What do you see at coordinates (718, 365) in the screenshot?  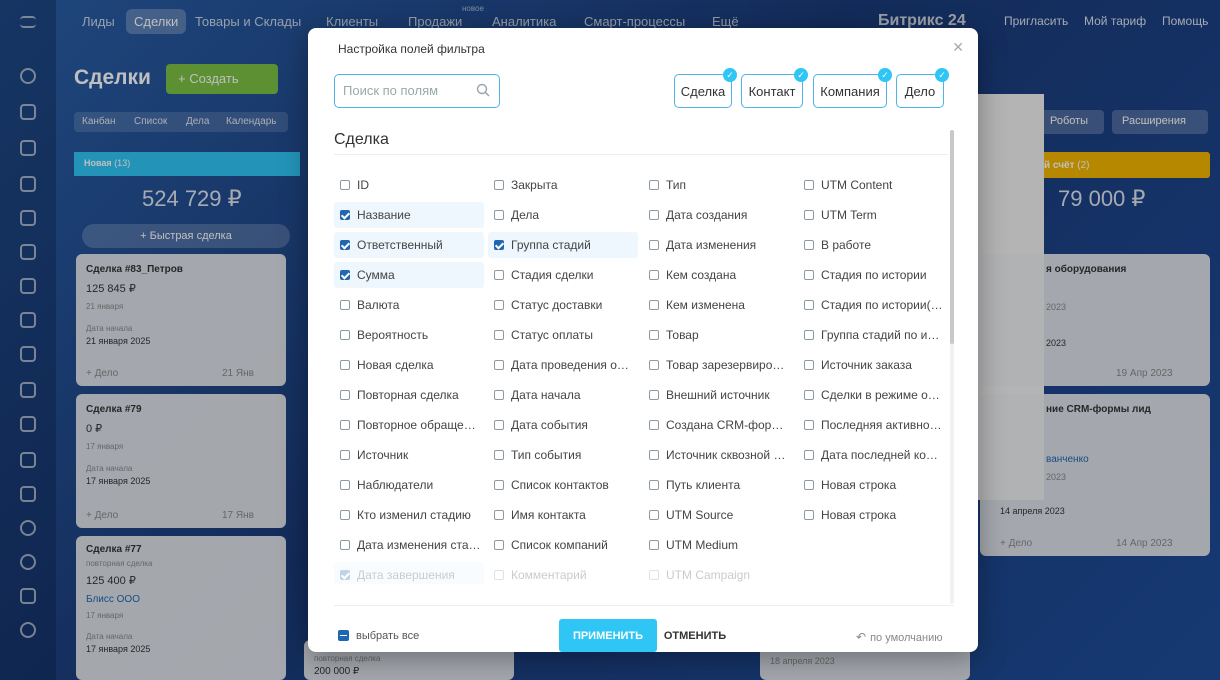 I see `field-product-reserved: Товар зарезервирован` at bounding box center [718, 365].